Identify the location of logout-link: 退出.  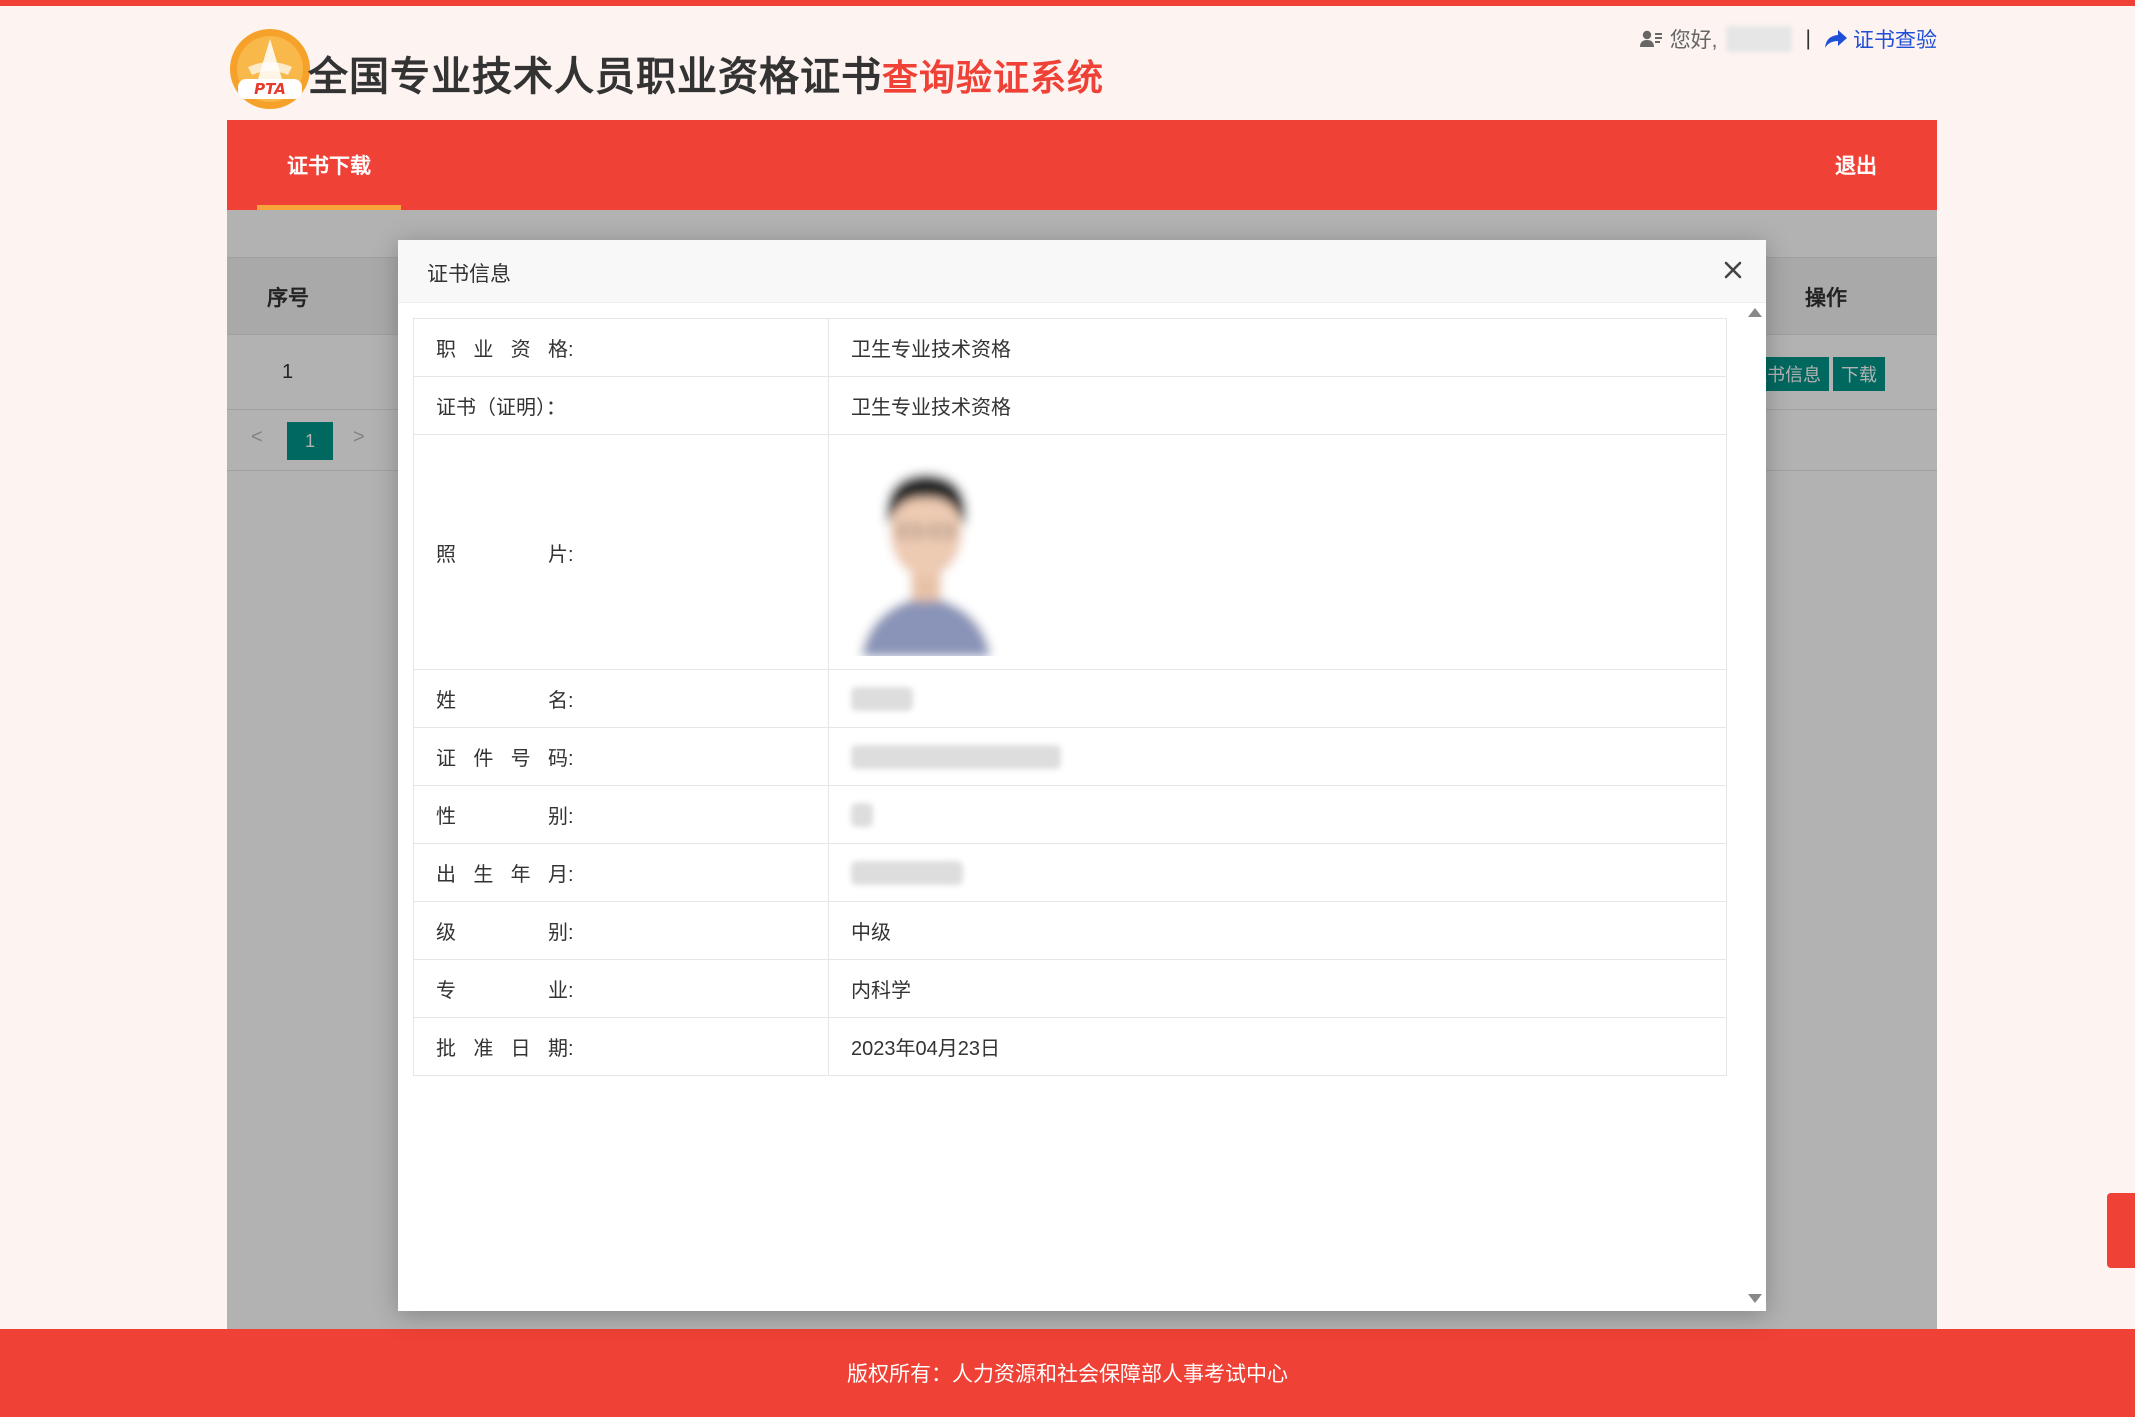
(1856, 165).